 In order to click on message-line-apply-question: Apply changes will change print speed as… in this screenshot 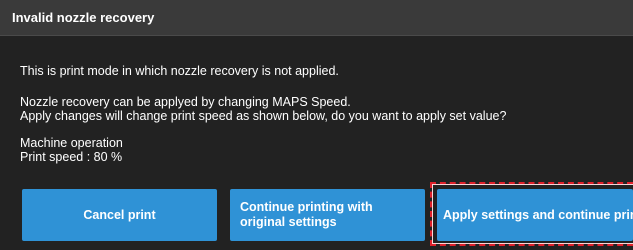, I will do `click(263, 116)`.